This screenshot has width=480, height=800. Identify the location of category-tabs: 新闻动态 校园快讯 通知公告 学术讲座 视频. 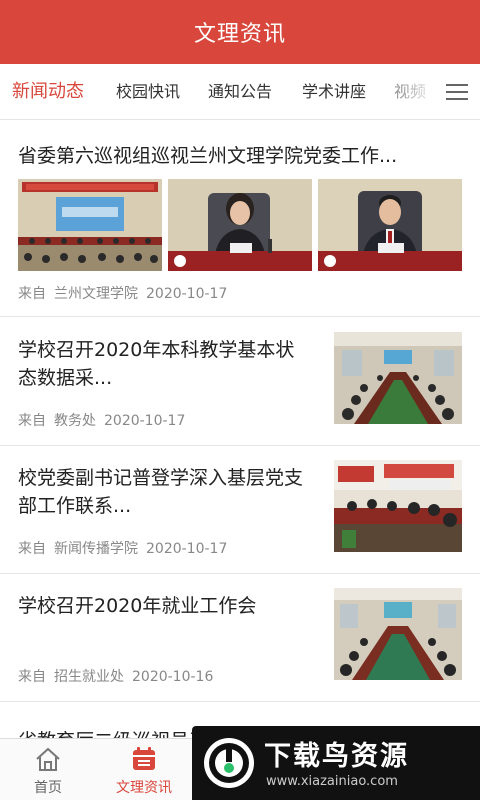
(240, 92).